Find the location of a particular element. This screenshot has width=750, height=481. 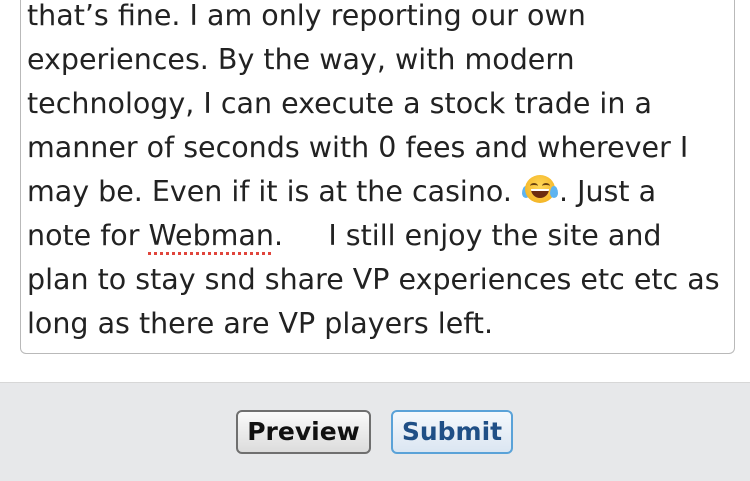

preview-button: Preview is located at coordinates (303, 432).